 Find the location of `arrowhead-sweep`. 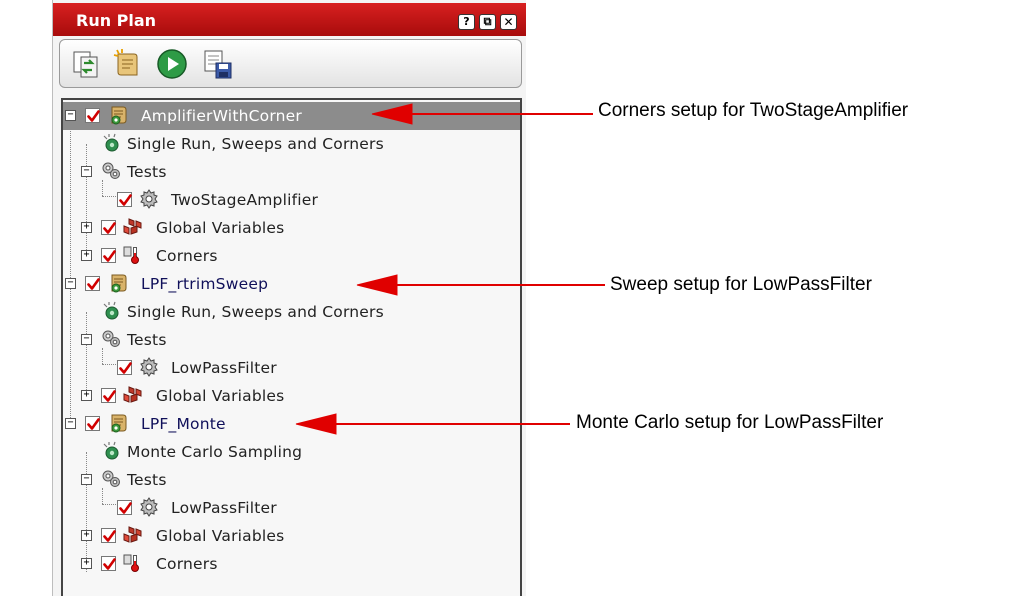

arrowhead-sweep is located at coordinates (377, 285).